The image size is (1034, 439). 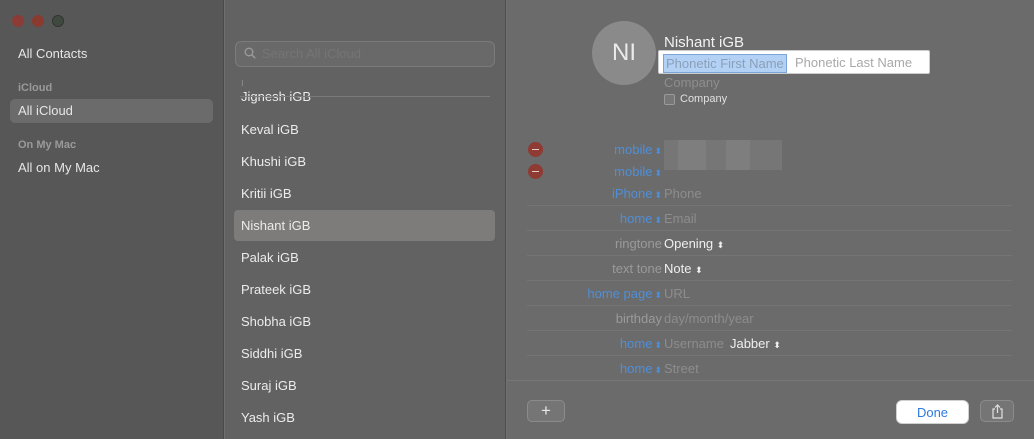 I want to click on sidebar-item-all-on-my-mac: All on My Mac, so click(x=111, y=168).